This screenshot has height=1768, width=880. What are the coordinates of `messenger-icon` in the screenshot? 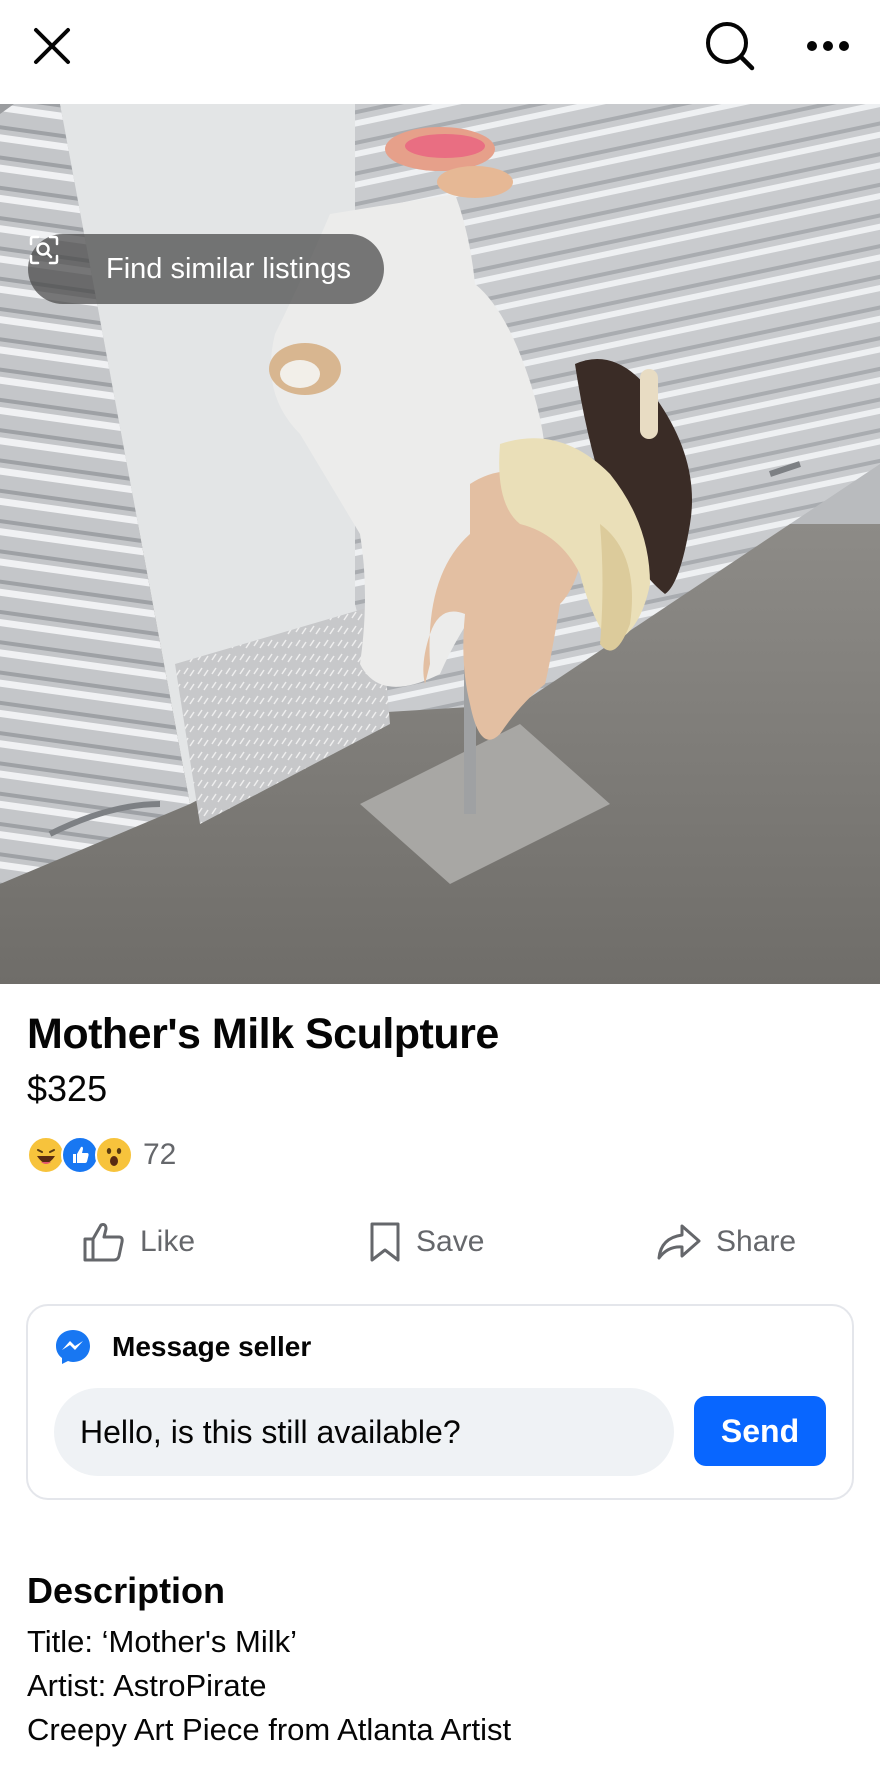 It's located at (73, 1347).